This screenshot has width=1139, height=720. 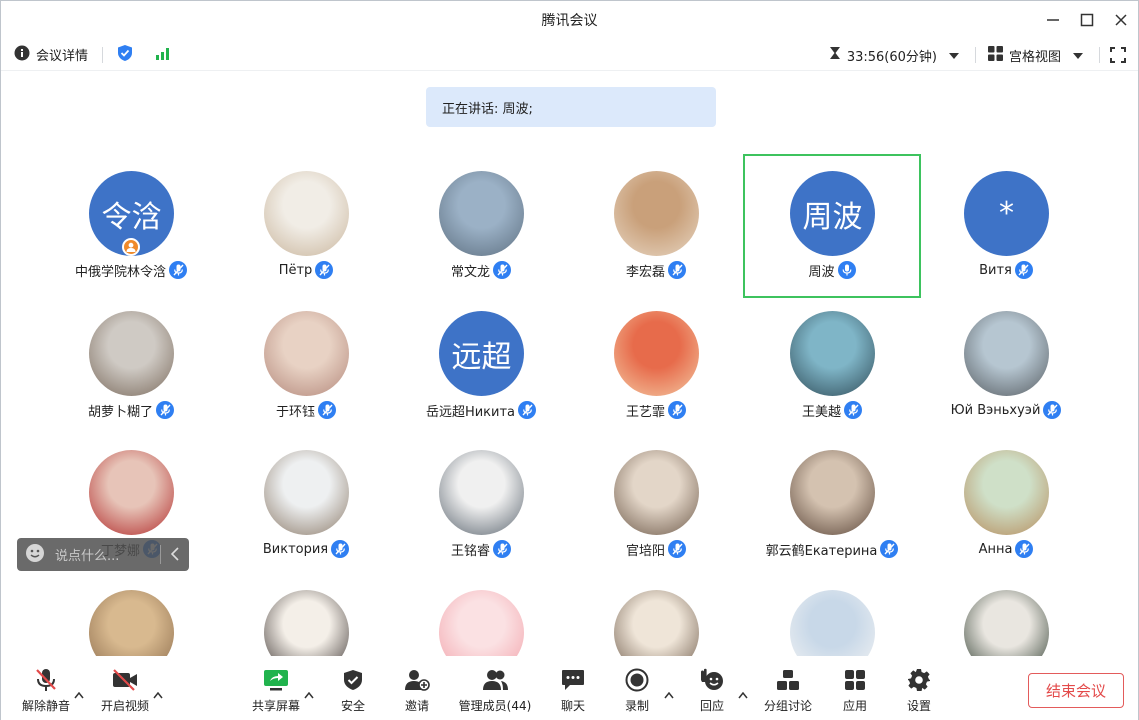 I want to click on window-title: 腾讯会议, so click(x=569, y=21).